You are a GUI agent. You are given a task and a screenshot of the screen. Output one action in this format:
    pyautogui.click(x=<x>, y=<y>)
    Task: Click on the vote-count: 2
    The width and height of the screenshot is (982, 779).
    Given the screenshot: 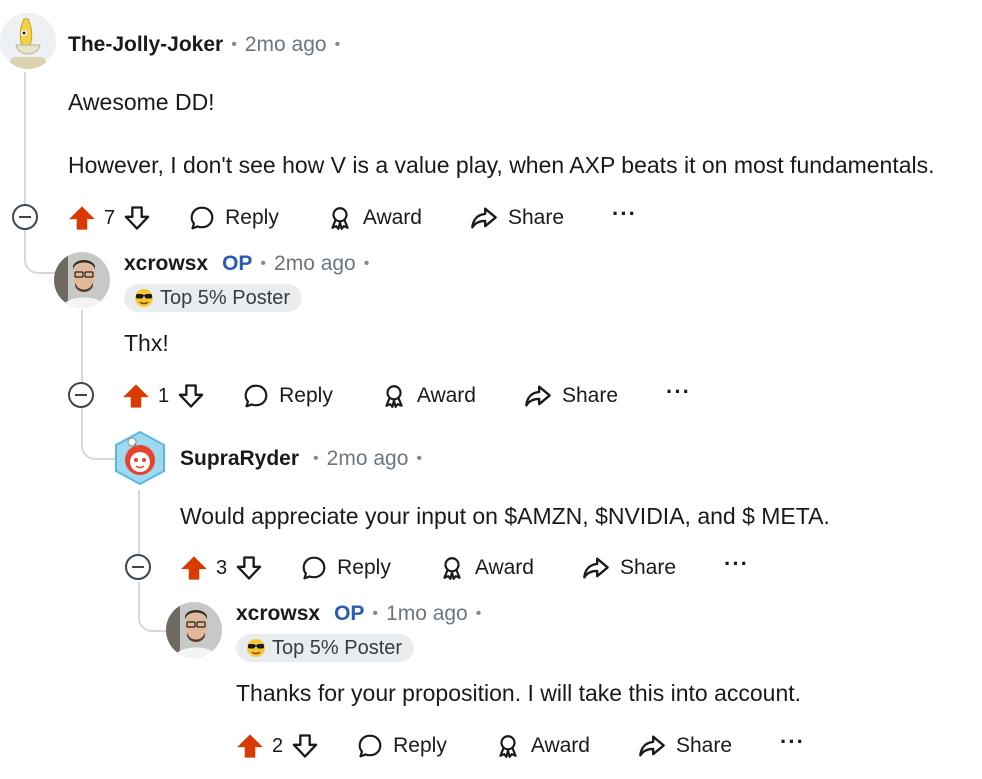 What is the action you would take?
    pyautogui.click(x=278, y=745)
    